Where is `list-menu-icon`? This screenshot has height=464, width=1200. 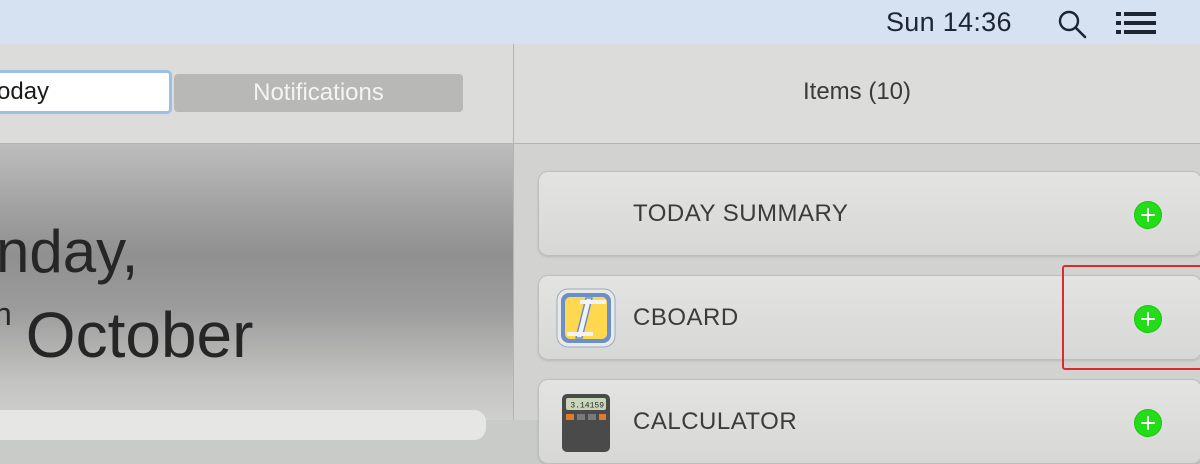
list-menu-icon is located at coordinates (1136, 23).